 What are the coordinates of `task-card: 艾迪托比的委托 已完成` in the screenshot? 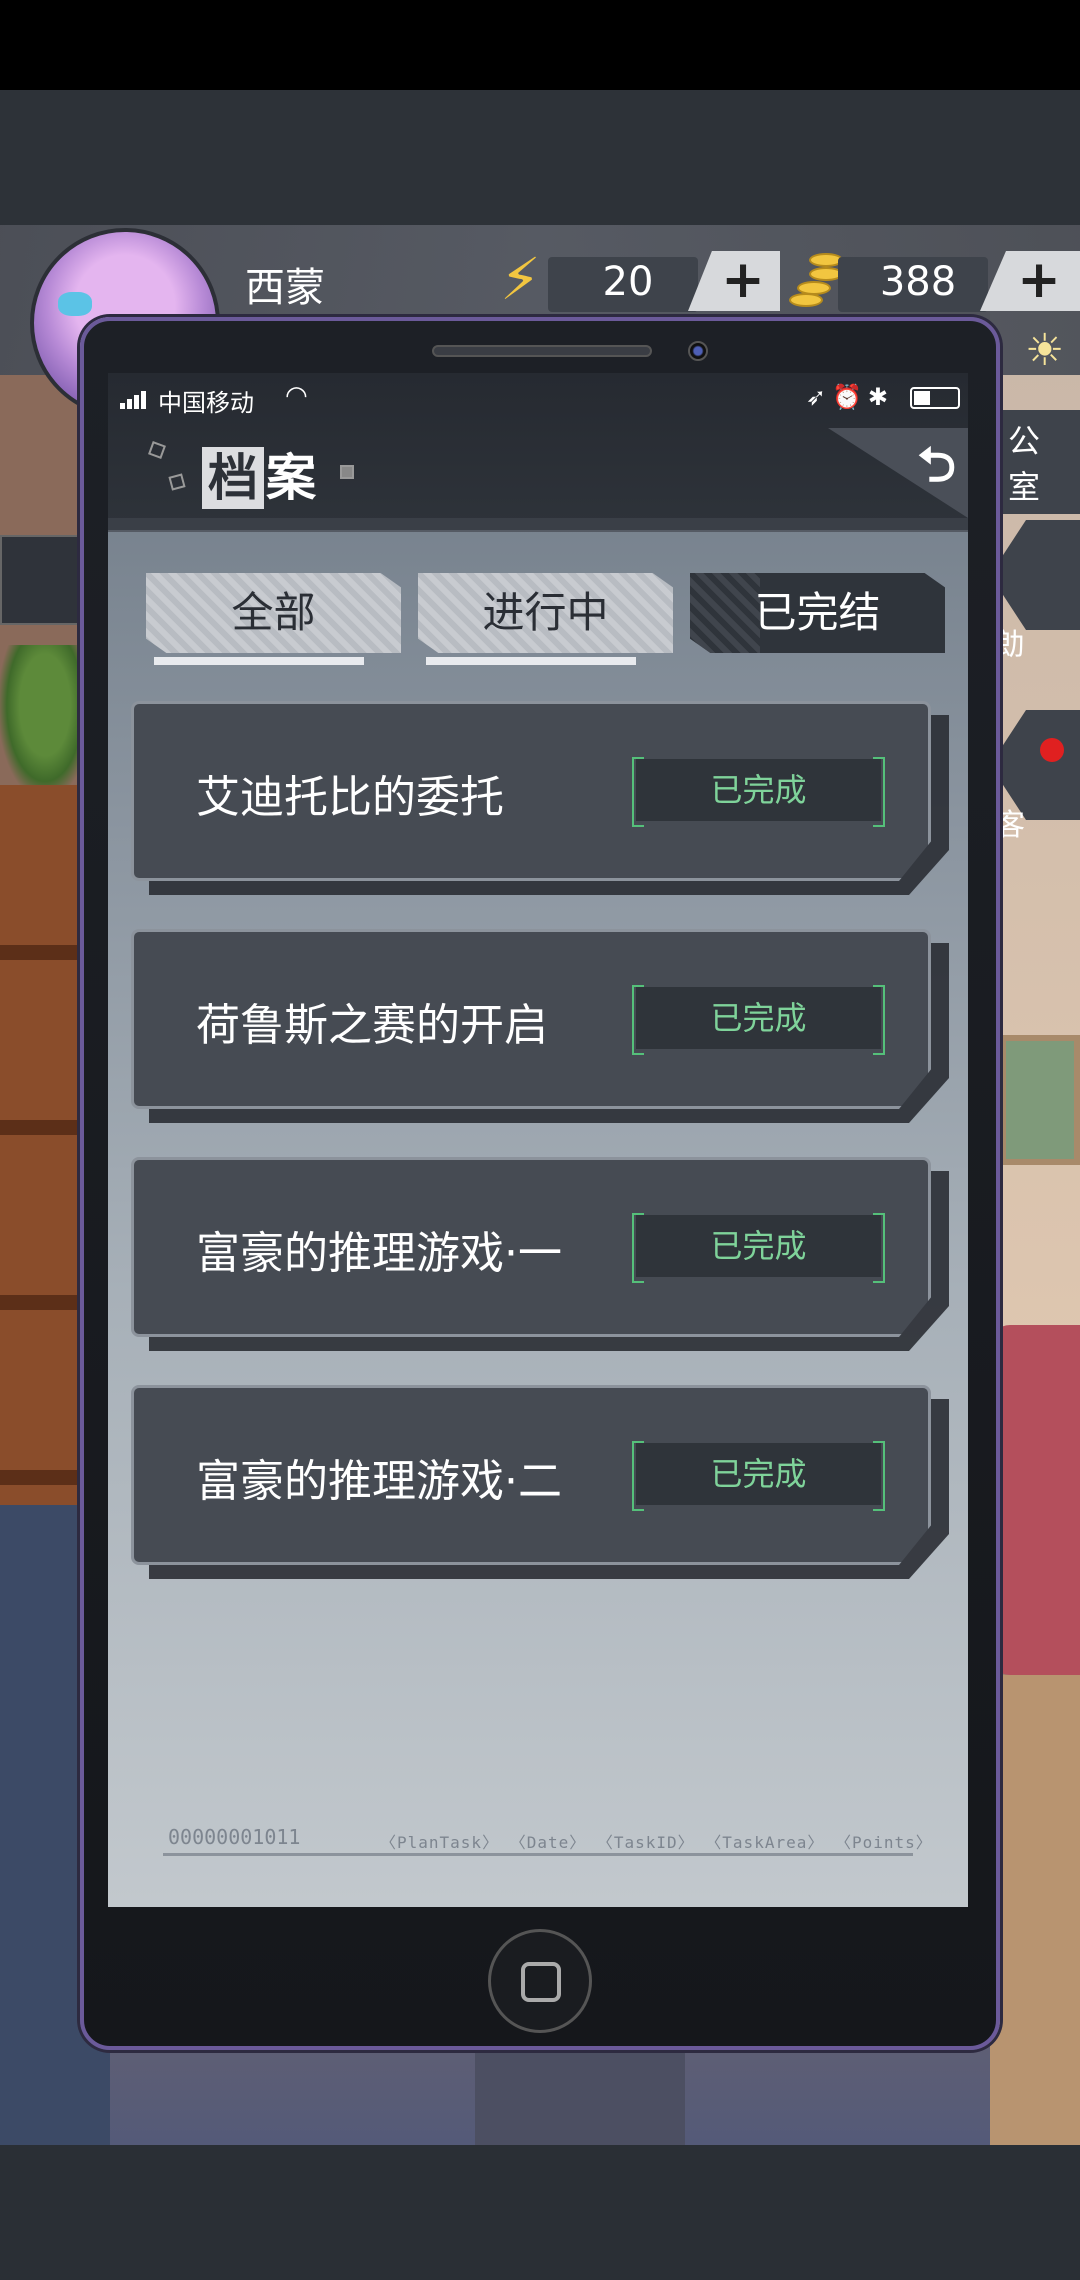 It's located at (540, 798).